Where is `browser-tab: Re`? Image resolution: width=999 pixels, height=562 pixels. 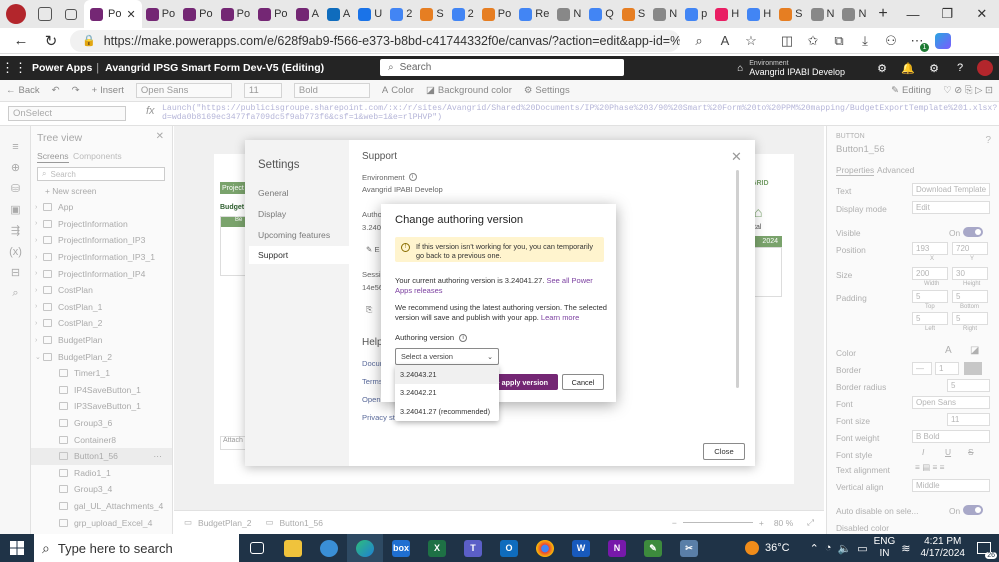
browser-tab: Re is located at coordinates (534, 14).